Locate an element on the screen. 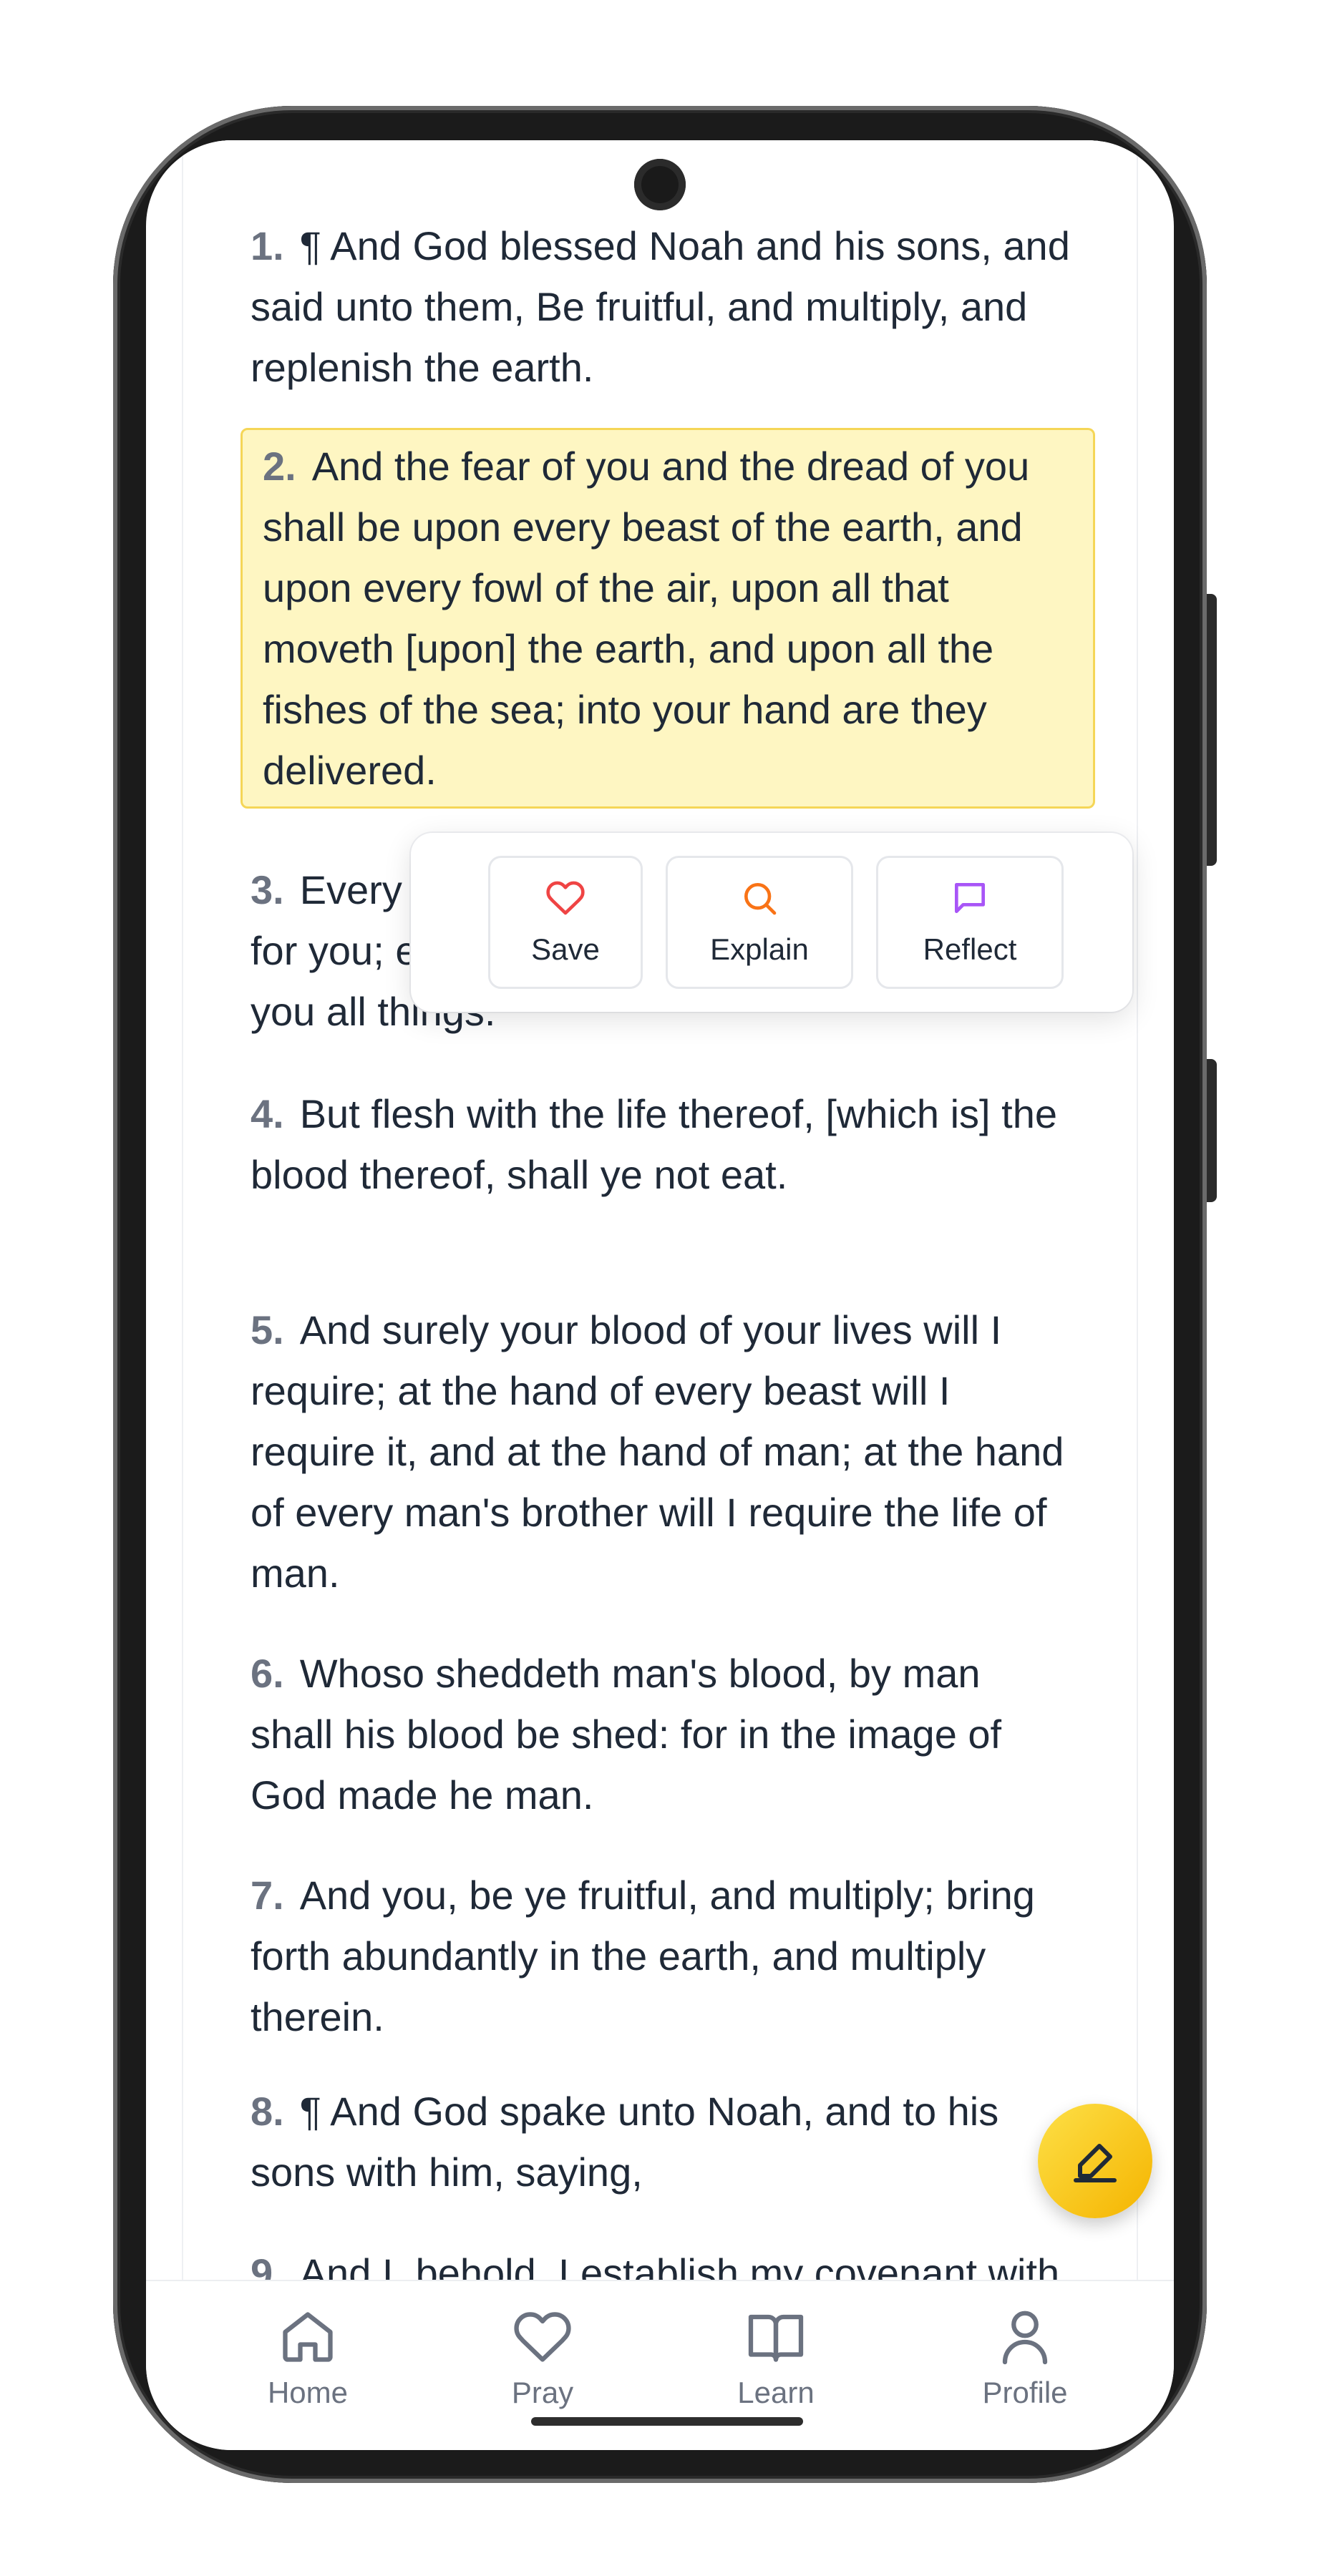 Image resolution: width=1317 pixels, height=2576 pixels. pen-icon is located at coordinates (1095, 2163).